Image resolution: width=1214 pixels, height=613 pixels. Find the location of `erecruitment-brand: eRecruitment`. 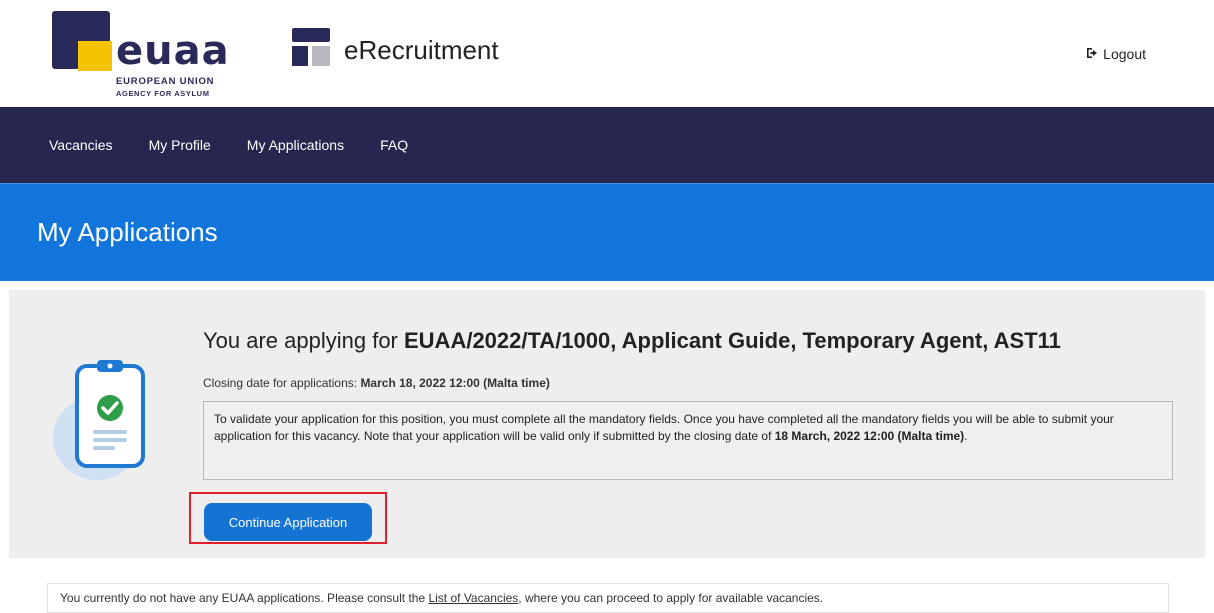

erecruitment-brand: eRecruitment is located at coordinates (395, 50).